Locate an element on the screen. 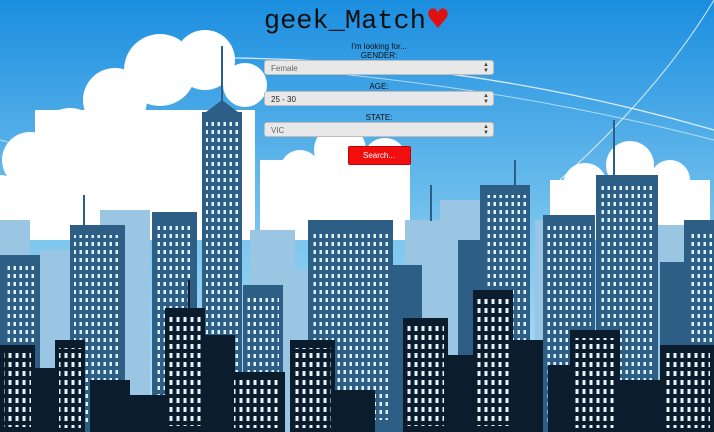  gender-select: Female ▲ ▼ is located at coordinates (379, 67).